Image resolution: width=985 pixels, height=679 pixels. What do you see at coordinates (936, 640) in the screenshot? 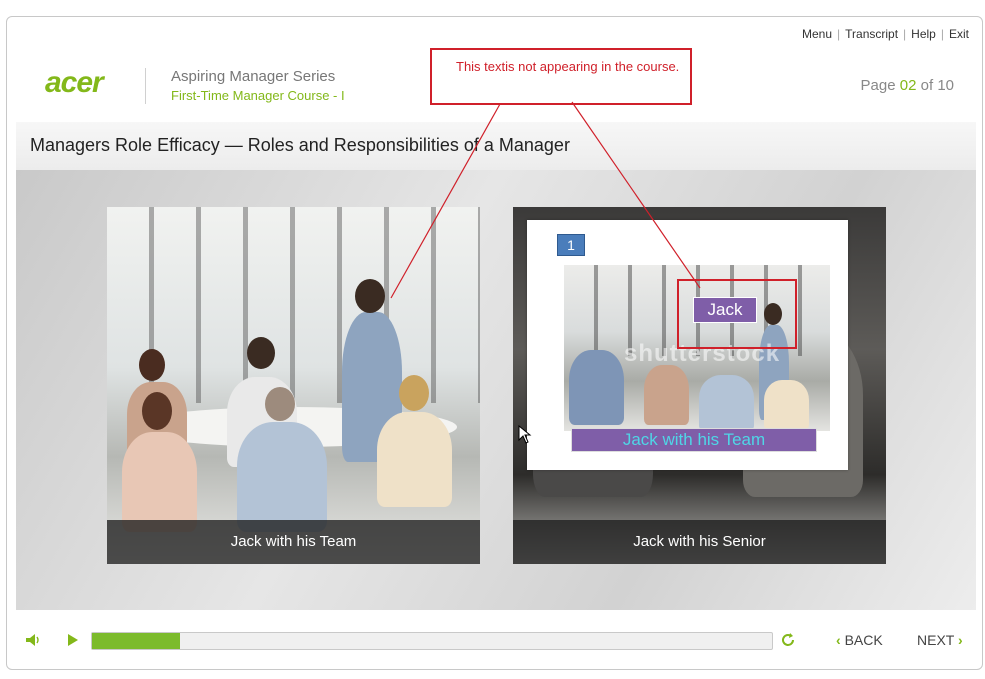
I see `next-label: NEXT` at bounding box center [936, 640].